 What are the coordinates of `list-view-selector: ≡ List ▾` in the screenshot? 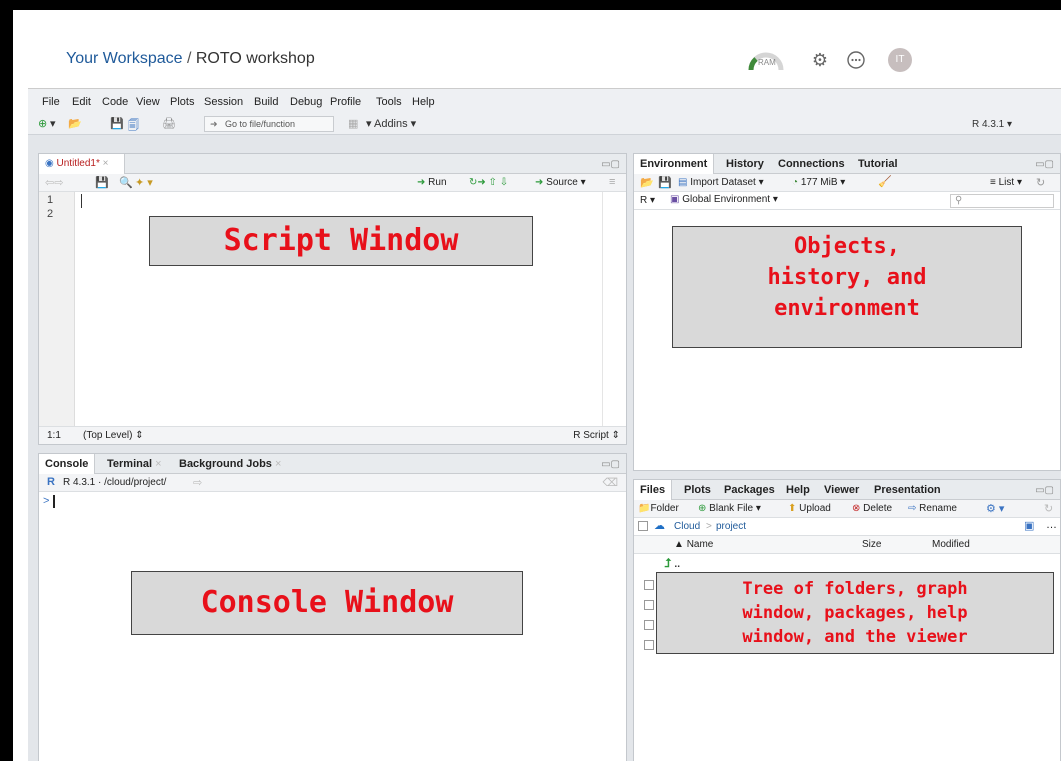 It's located at (1006, 182).